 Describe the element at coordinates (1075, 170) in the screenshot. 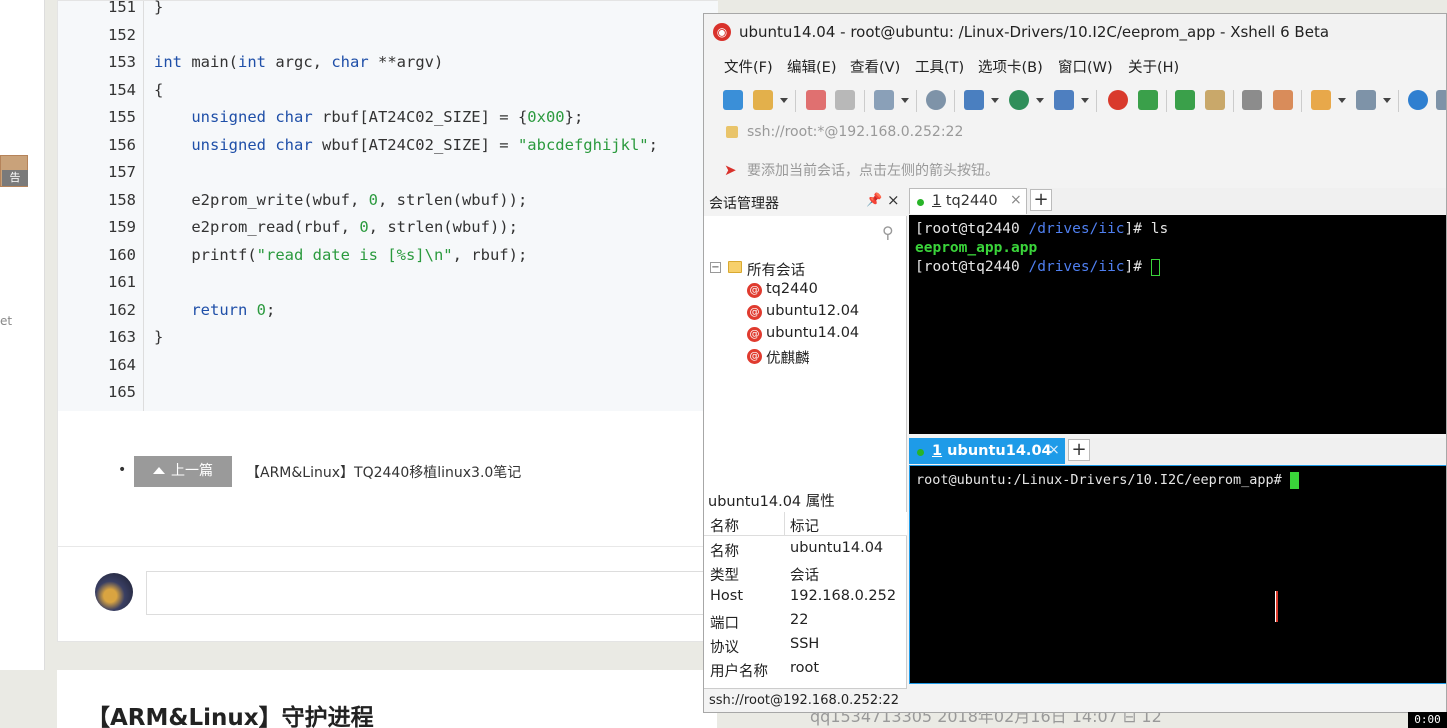

I see `hint-bar: ➤ 要添加当前会话，点击左侧的箭头按钮。` at that location.